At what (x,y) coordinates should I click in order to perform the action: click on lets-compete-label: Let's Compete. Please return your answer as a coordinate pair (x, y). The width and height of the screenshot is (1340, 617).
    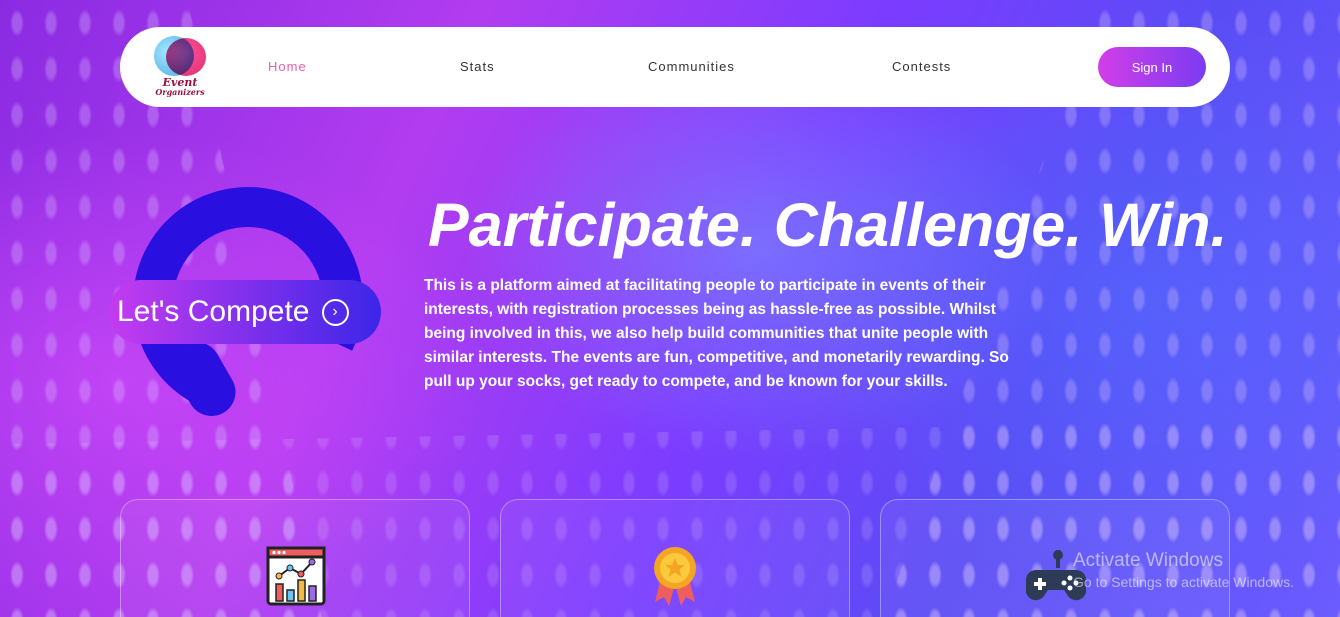
    Looking at the image, I should click on (213, 311).